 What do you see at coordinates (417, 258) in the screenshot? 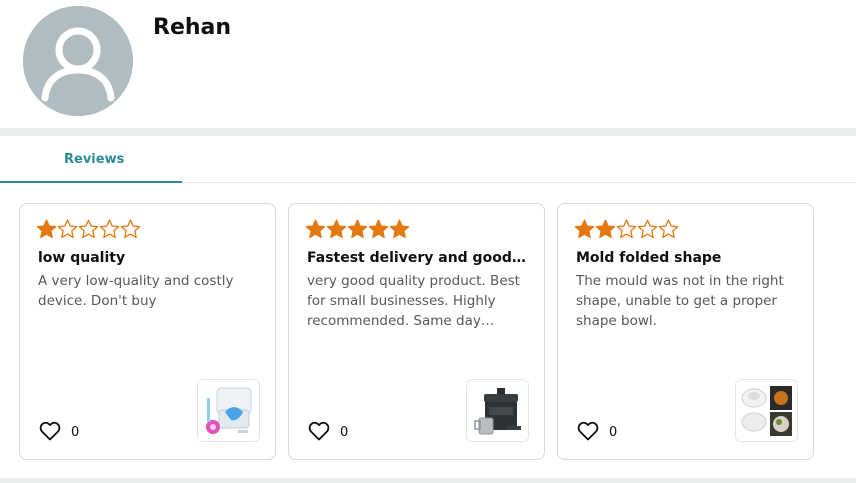
I see `review-title: Fastest delivery and good quality` at bounding box center [417, 258].